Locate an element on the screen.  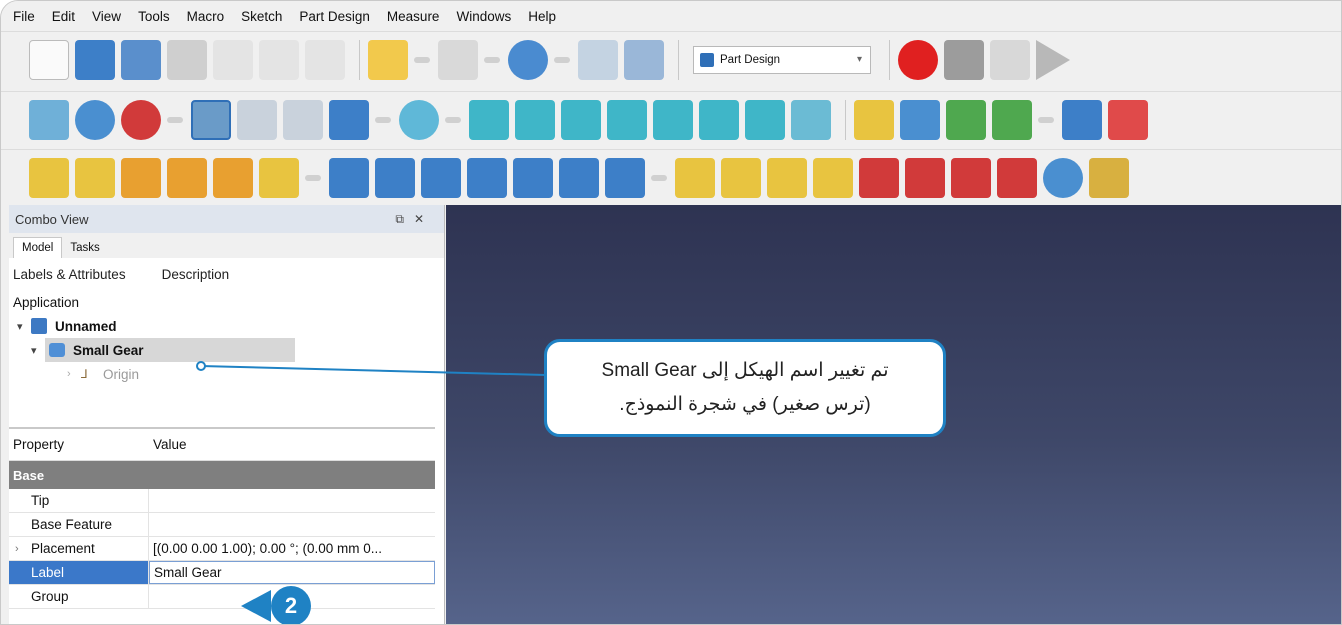
mirrored-icon is located at coordinates (695, 177).